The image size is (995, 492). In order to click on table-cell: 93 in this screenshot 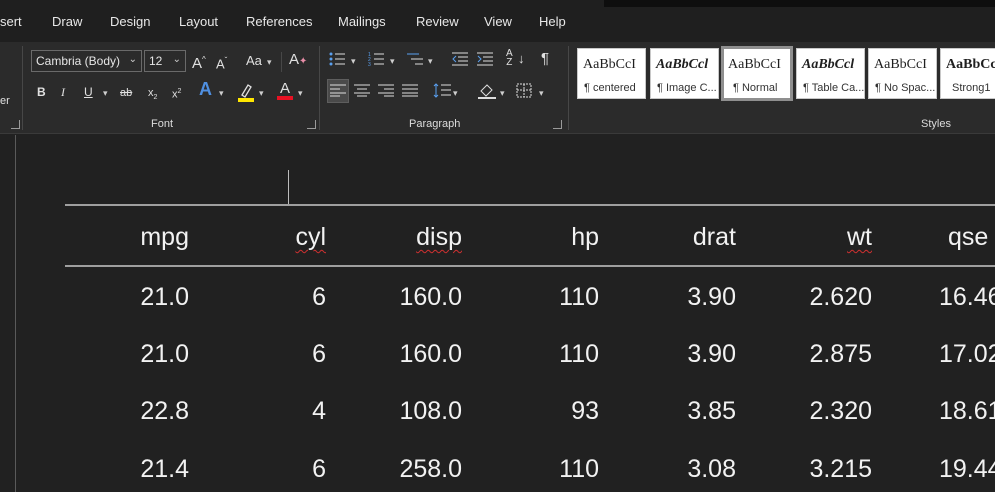, I will do `click(585, 411)`.